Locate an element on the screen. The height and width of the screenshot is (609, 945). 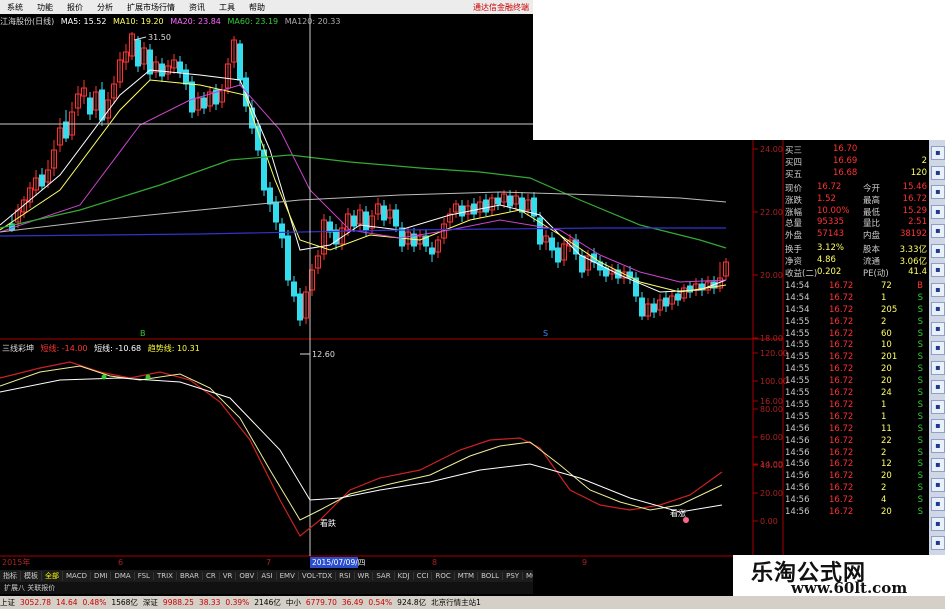
indicator-label: 看涨 is located at coordinates (678, 513).